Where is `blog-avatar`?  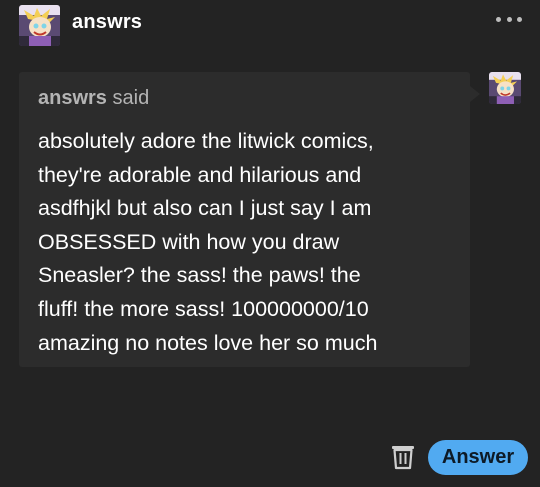
blog-avatar is located at coordinates (39, 25).